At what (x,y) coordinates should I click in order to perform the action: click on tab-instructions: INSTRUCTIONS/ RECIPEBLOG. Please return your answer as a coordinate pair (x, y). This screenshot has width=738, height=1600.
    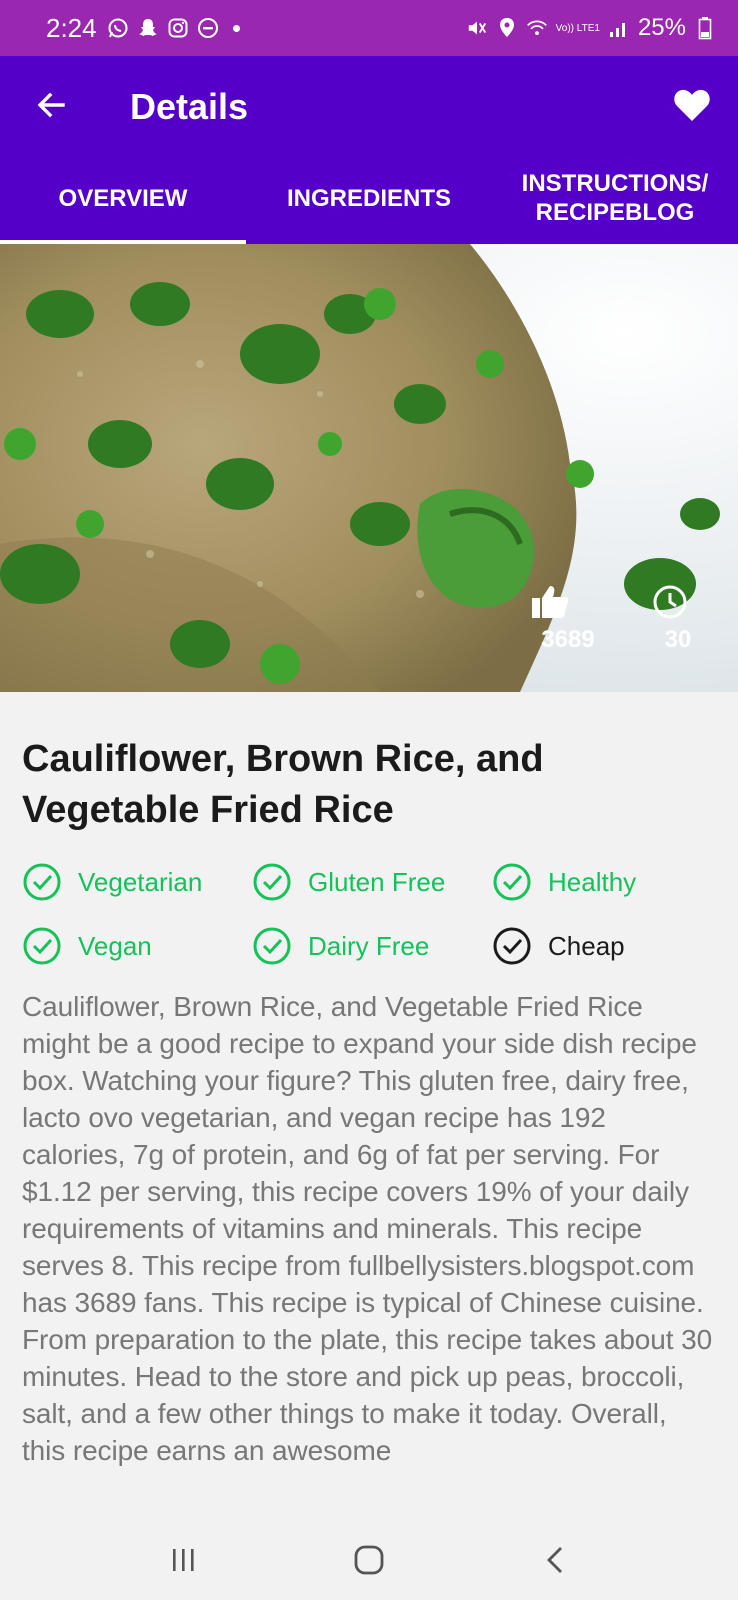
    Looking at the image, I should click on (615, 201).